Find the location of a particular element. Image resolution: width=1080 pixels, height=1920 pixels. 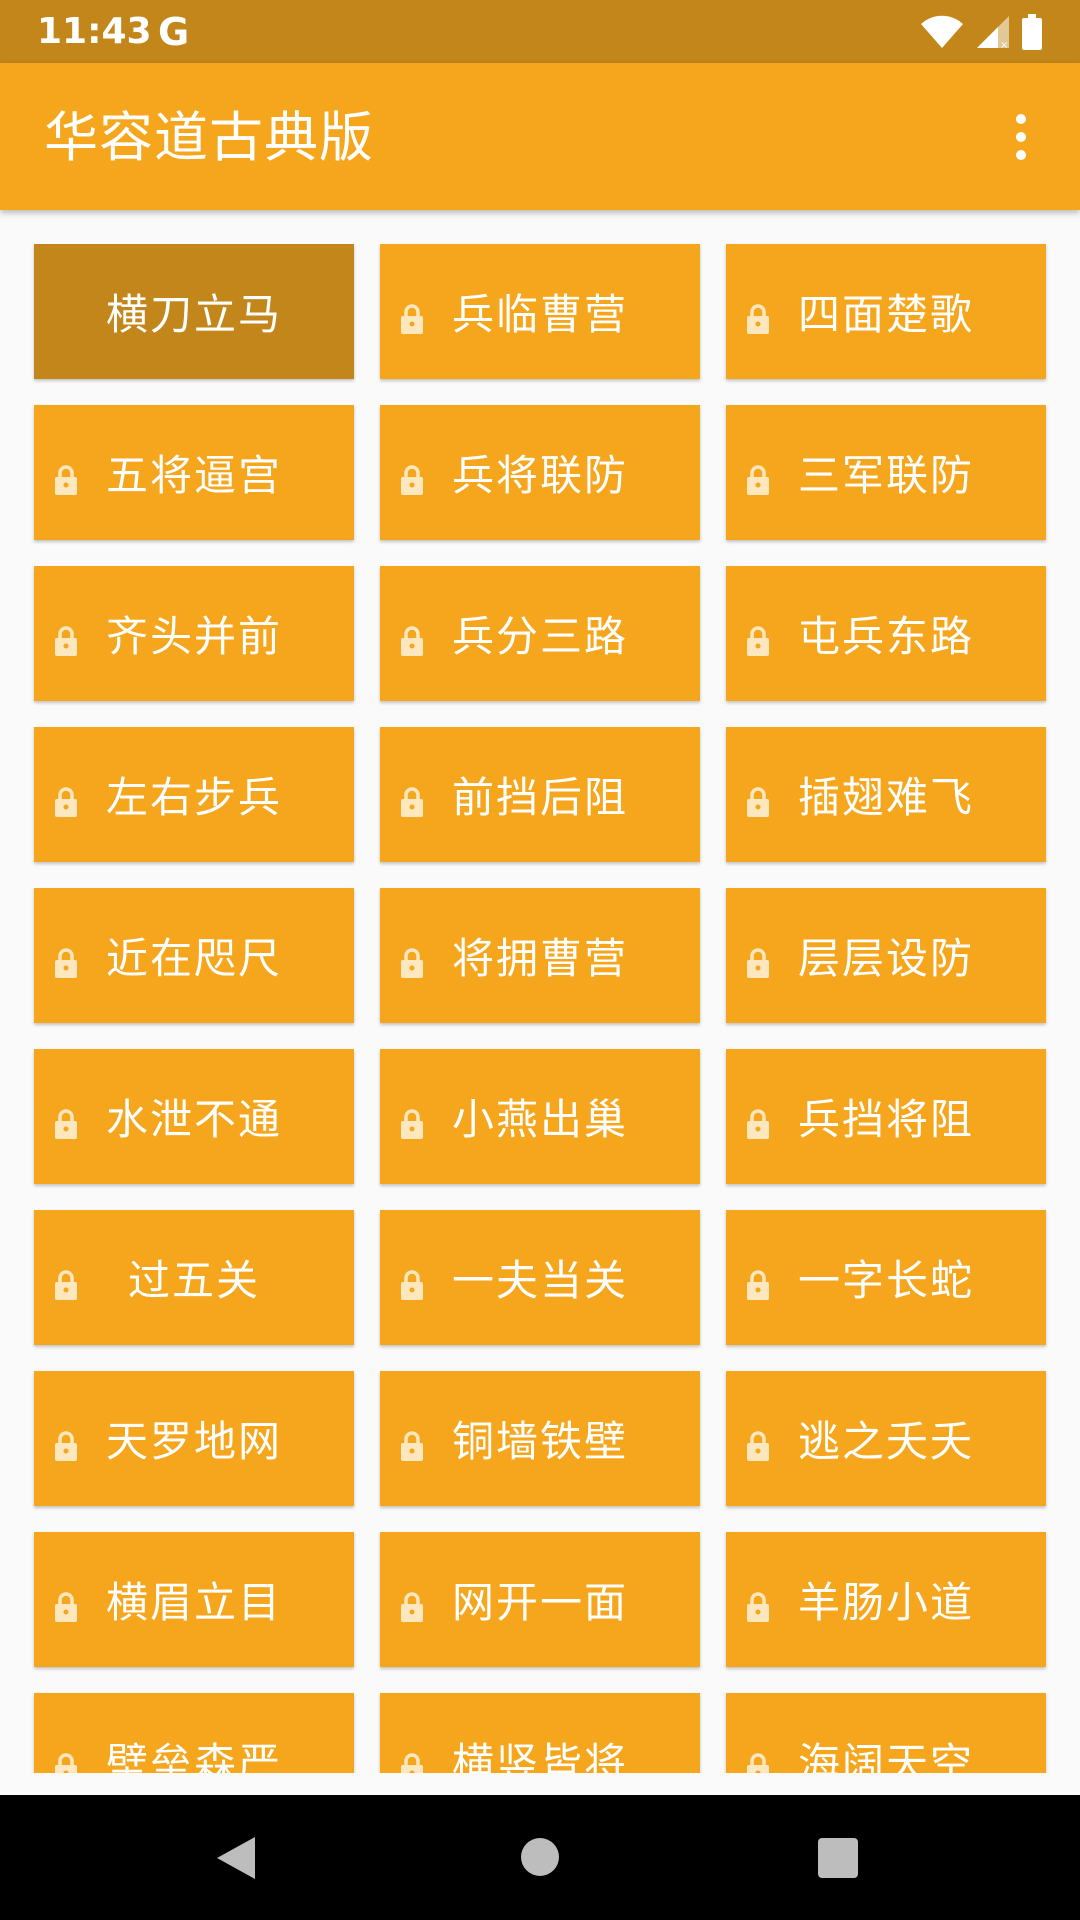

more-vert-icon is located at coordinates (1021, 137).